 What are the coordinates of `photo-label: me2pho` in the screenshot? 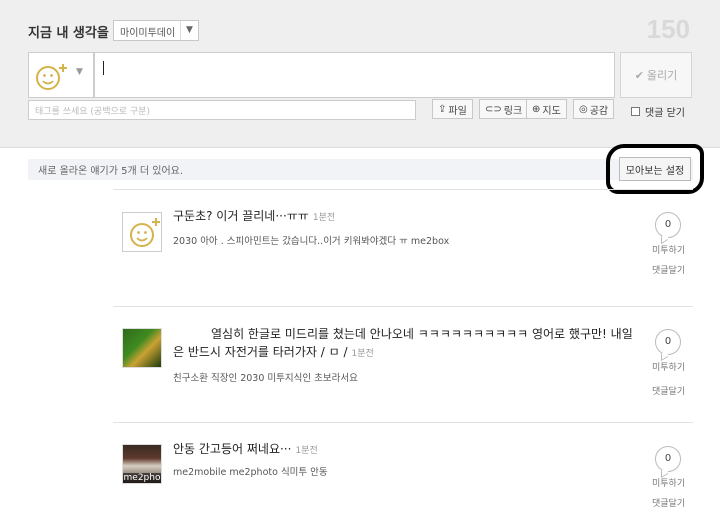 It's located at (142, 478).